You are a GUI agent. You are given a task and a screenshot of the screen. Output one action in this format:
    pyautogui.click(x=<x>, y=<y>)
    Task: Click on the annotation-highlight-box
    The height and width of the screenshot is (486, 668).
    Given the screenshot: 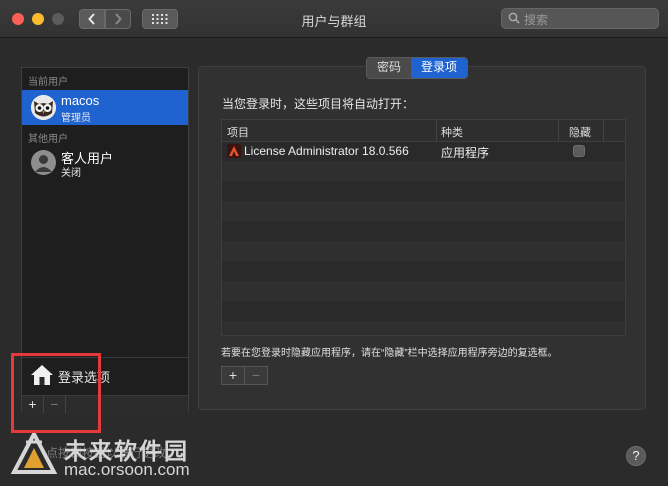 What is the action you would take?
    pyautogui.click(x=56, y=393)
    